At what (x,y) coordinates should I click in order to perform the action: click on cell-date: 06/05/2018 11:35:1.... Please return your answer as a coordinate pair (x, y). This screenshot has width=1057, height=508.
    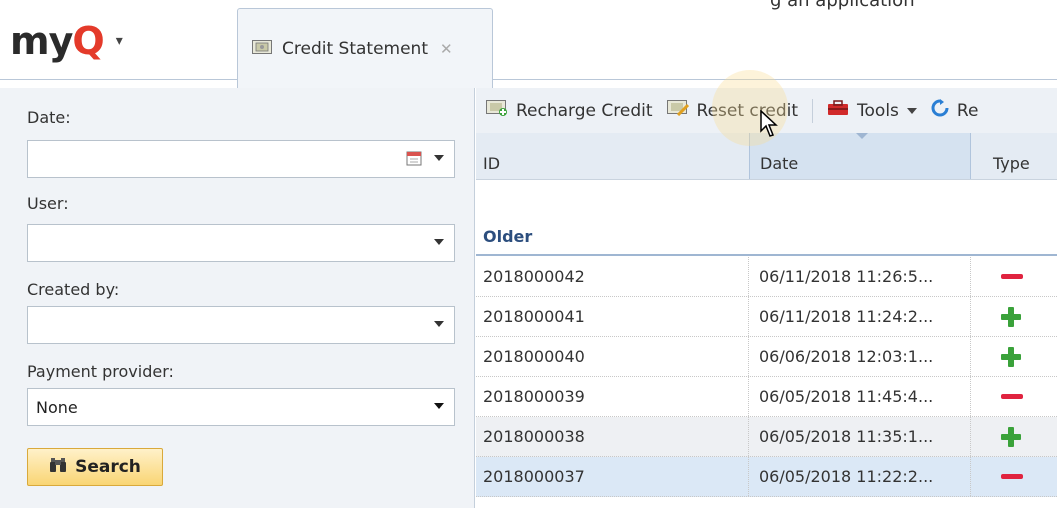
    Looking at the image, I should click on (860, 436).